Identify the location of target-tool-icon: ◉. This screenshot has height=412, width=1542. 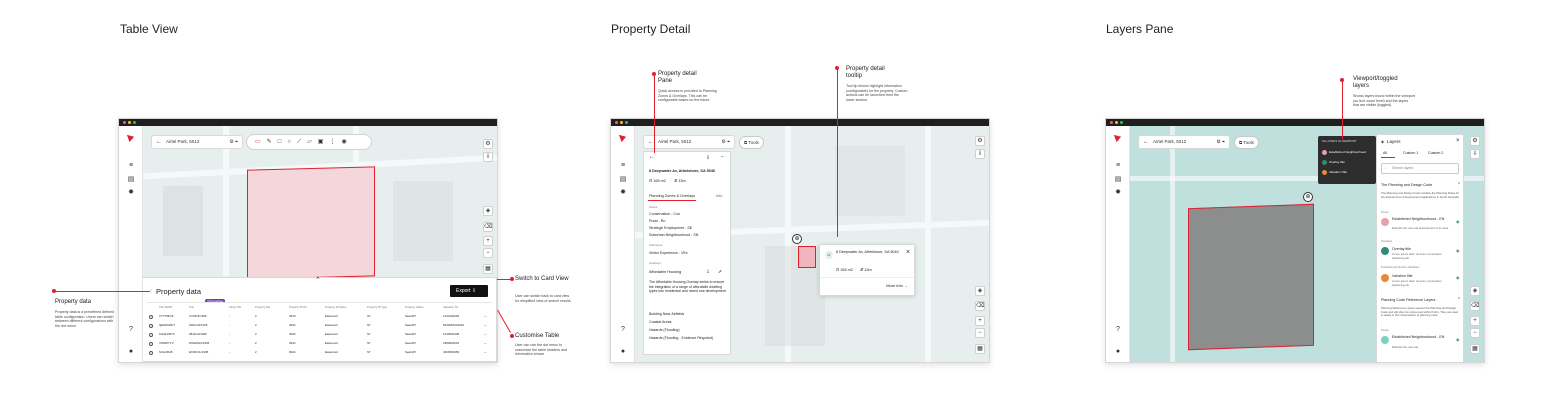
(346, 142).